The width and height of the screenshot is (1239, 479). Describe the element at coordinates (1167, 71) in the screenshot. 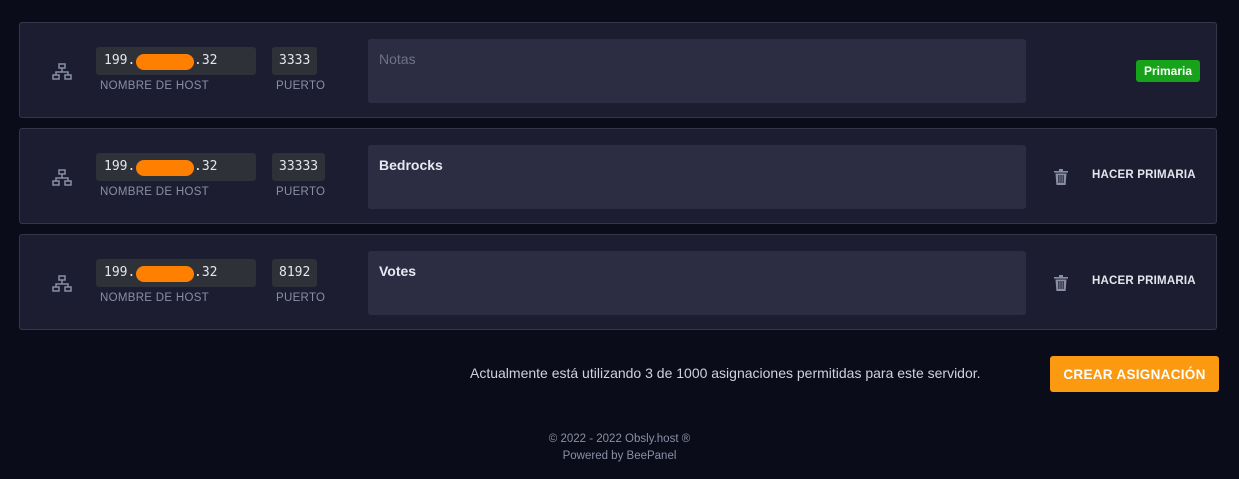

I see `primary-badge: Primaria` at that location.